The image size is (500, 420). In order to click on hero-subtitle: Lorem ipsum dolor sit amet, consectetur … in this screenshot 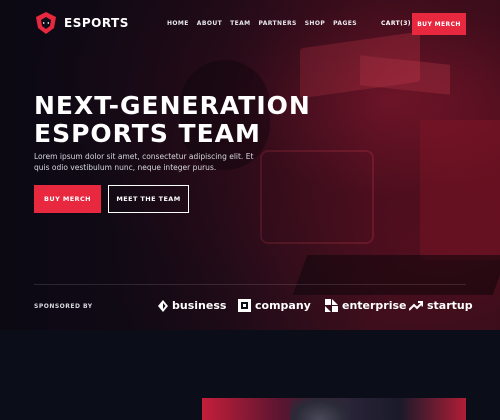, I will do `click(144, 162)`.